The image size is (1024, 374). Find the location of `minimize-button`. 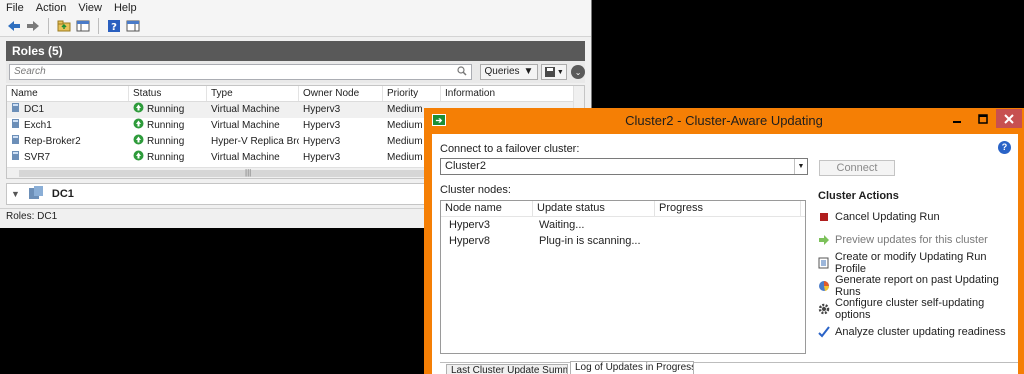

minimize-button is located at coordinates (957, 118).